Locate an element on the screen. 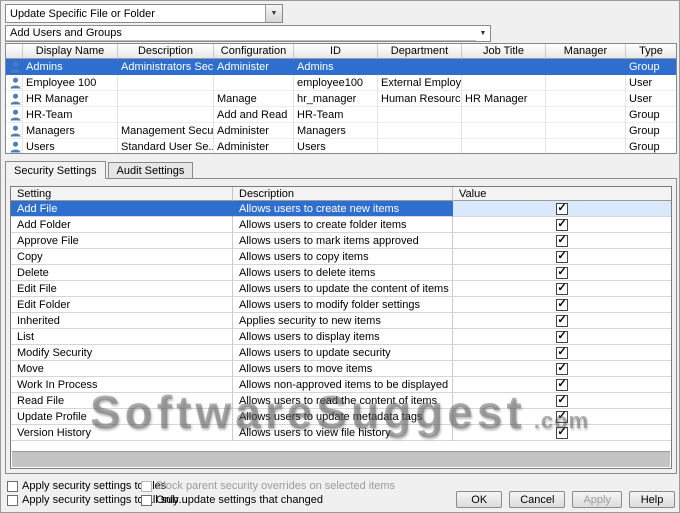 This screenshot has width=680, height=513. cancel-button: Cancel is located at coordinates (537, 499).